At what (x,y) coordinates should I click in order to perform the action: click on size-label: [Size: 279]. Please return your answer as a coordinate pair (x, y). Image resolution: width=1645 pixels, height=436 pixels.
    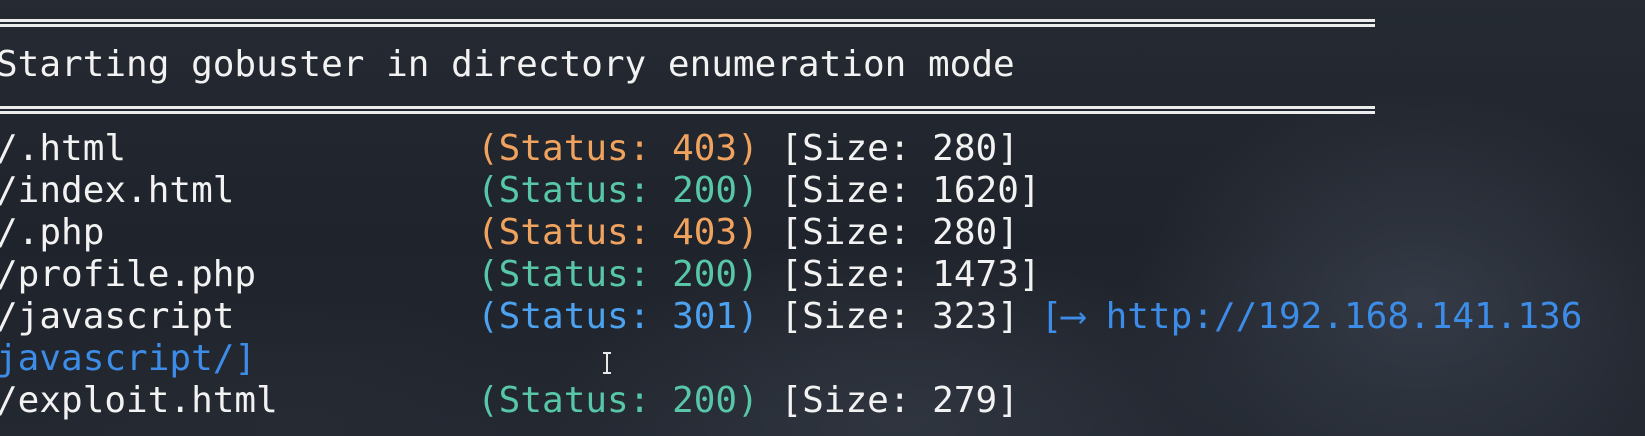
    Looking at the image, I should click on (899, 400).